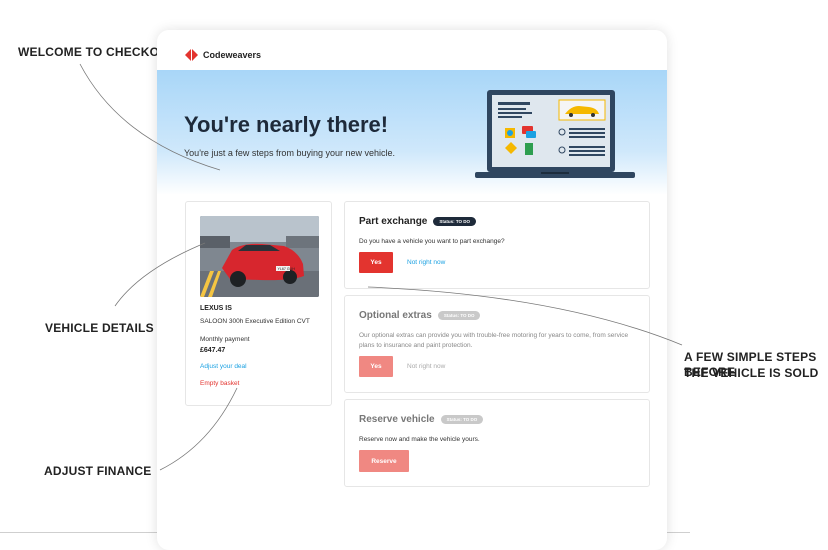 The image size is (828, 550). Describe the element at coordinates (419, 439) in the screenshot. I see `step-description: Reserve now and make the vehicle yours.` at that location.